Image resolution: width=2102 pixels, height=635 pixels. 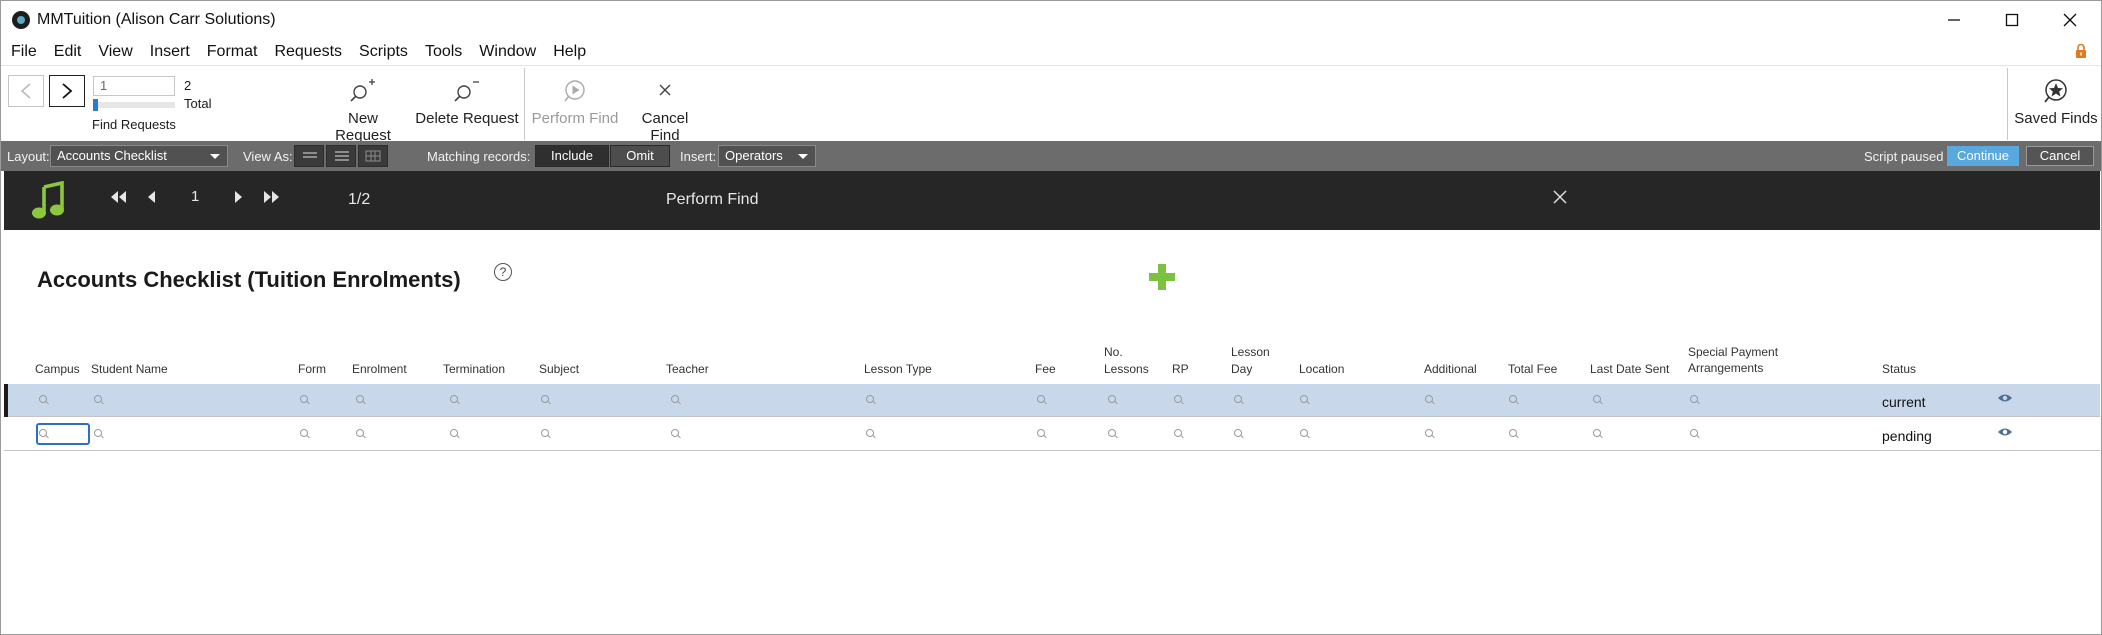 I want to click on last-record-button, so click(x=272, y=199).